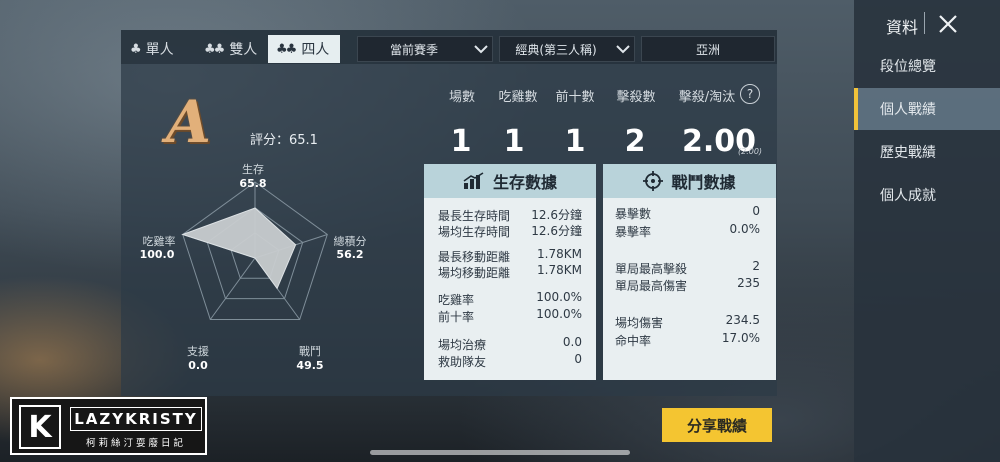 Image resolution: width=1000 pixels, height=462 pixels. Describe the element at coordinates (651, 286) in the screenshot. I see `stat-label: 單局最高傷害` at that location.